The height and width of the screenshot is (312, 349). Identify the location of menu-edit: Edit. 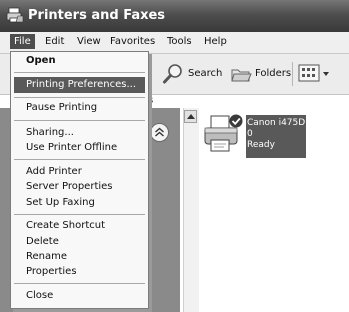
(54, 41).